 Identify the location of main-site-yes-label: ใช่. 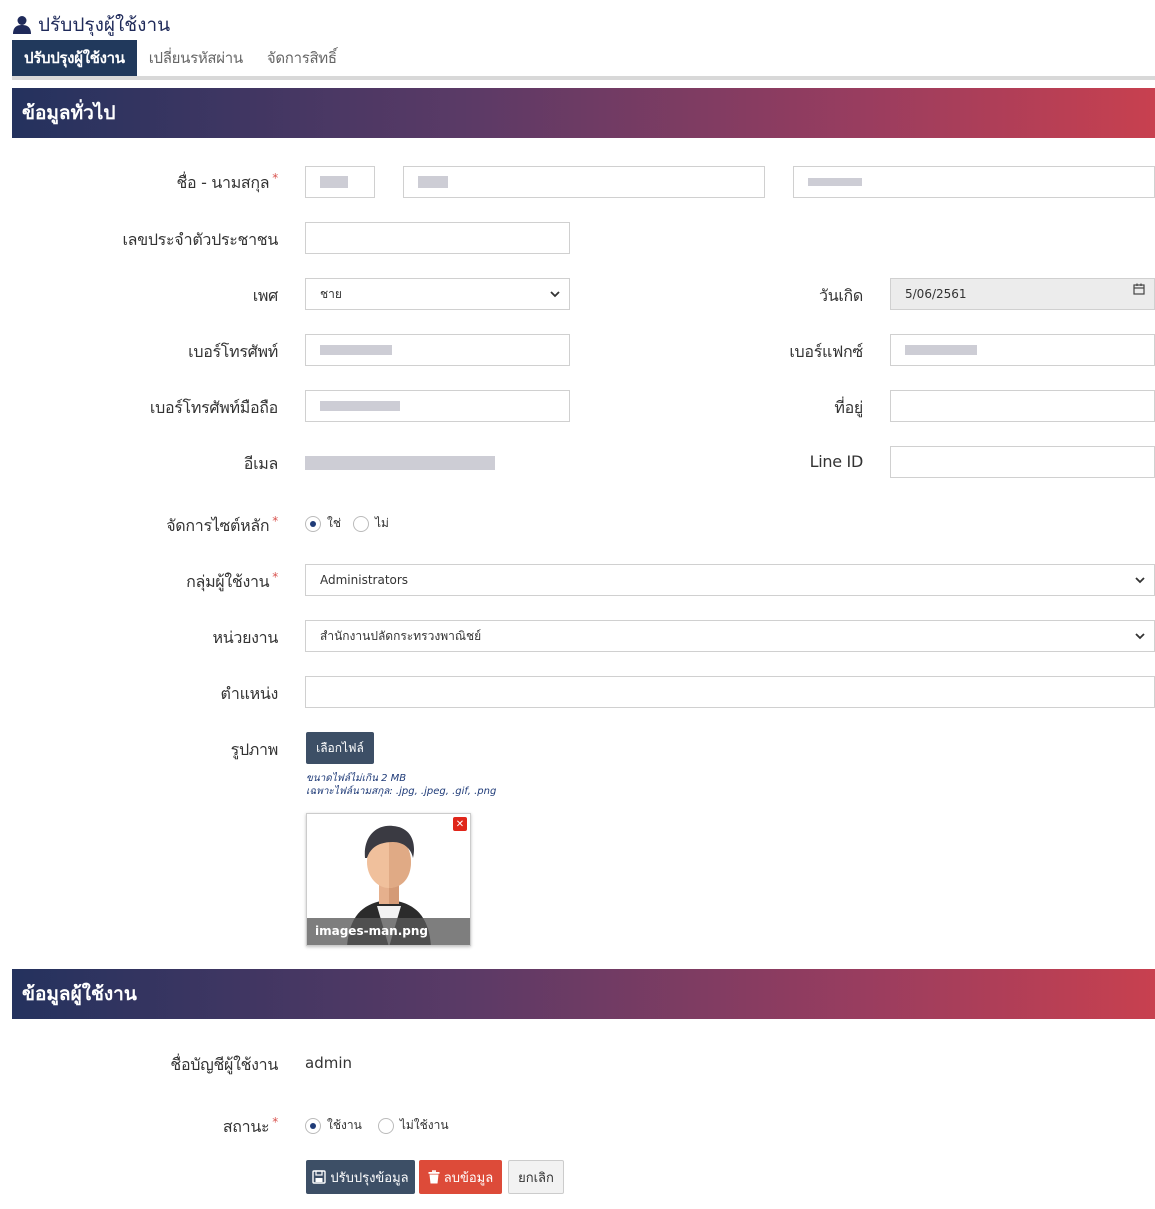
(334, 523).